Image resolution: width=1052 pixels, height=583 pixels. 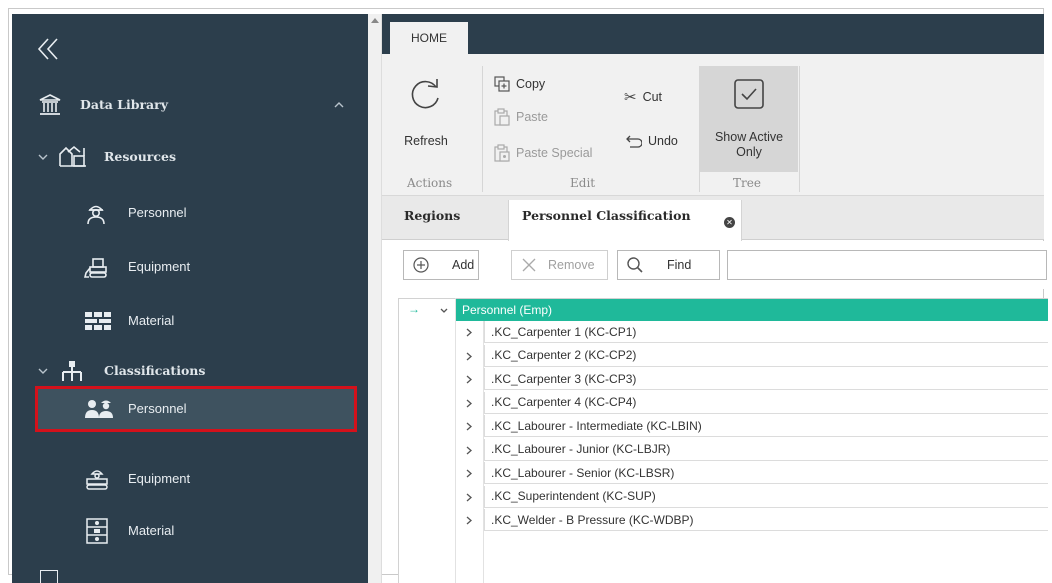 I want to click on tree-row: .KC_Labourer - Intermediate (KC-LBIN), so click(x=723, y=426).